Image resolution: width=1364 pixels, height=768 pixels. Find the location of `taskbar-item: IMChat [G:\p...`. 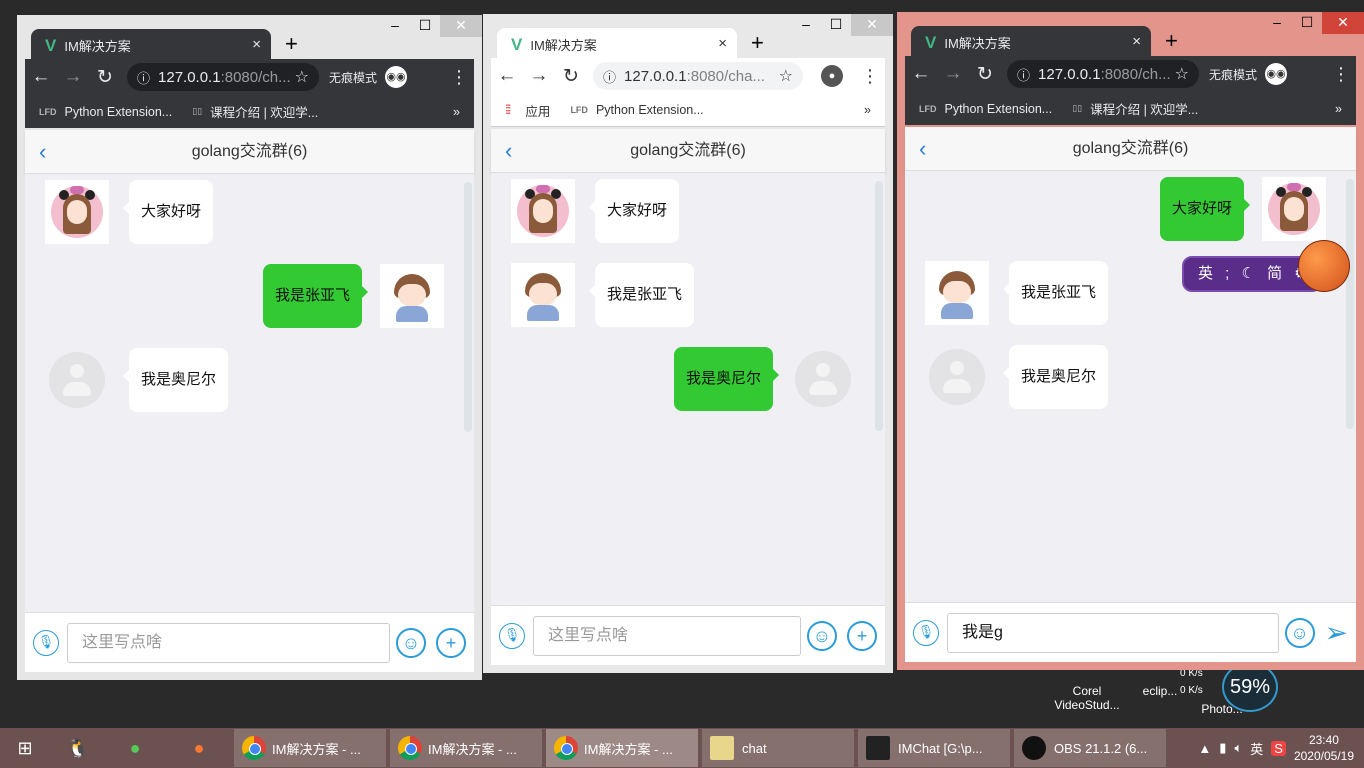

taskbar-item: IMChat [G:\p... is located at coordinates (934, 748).